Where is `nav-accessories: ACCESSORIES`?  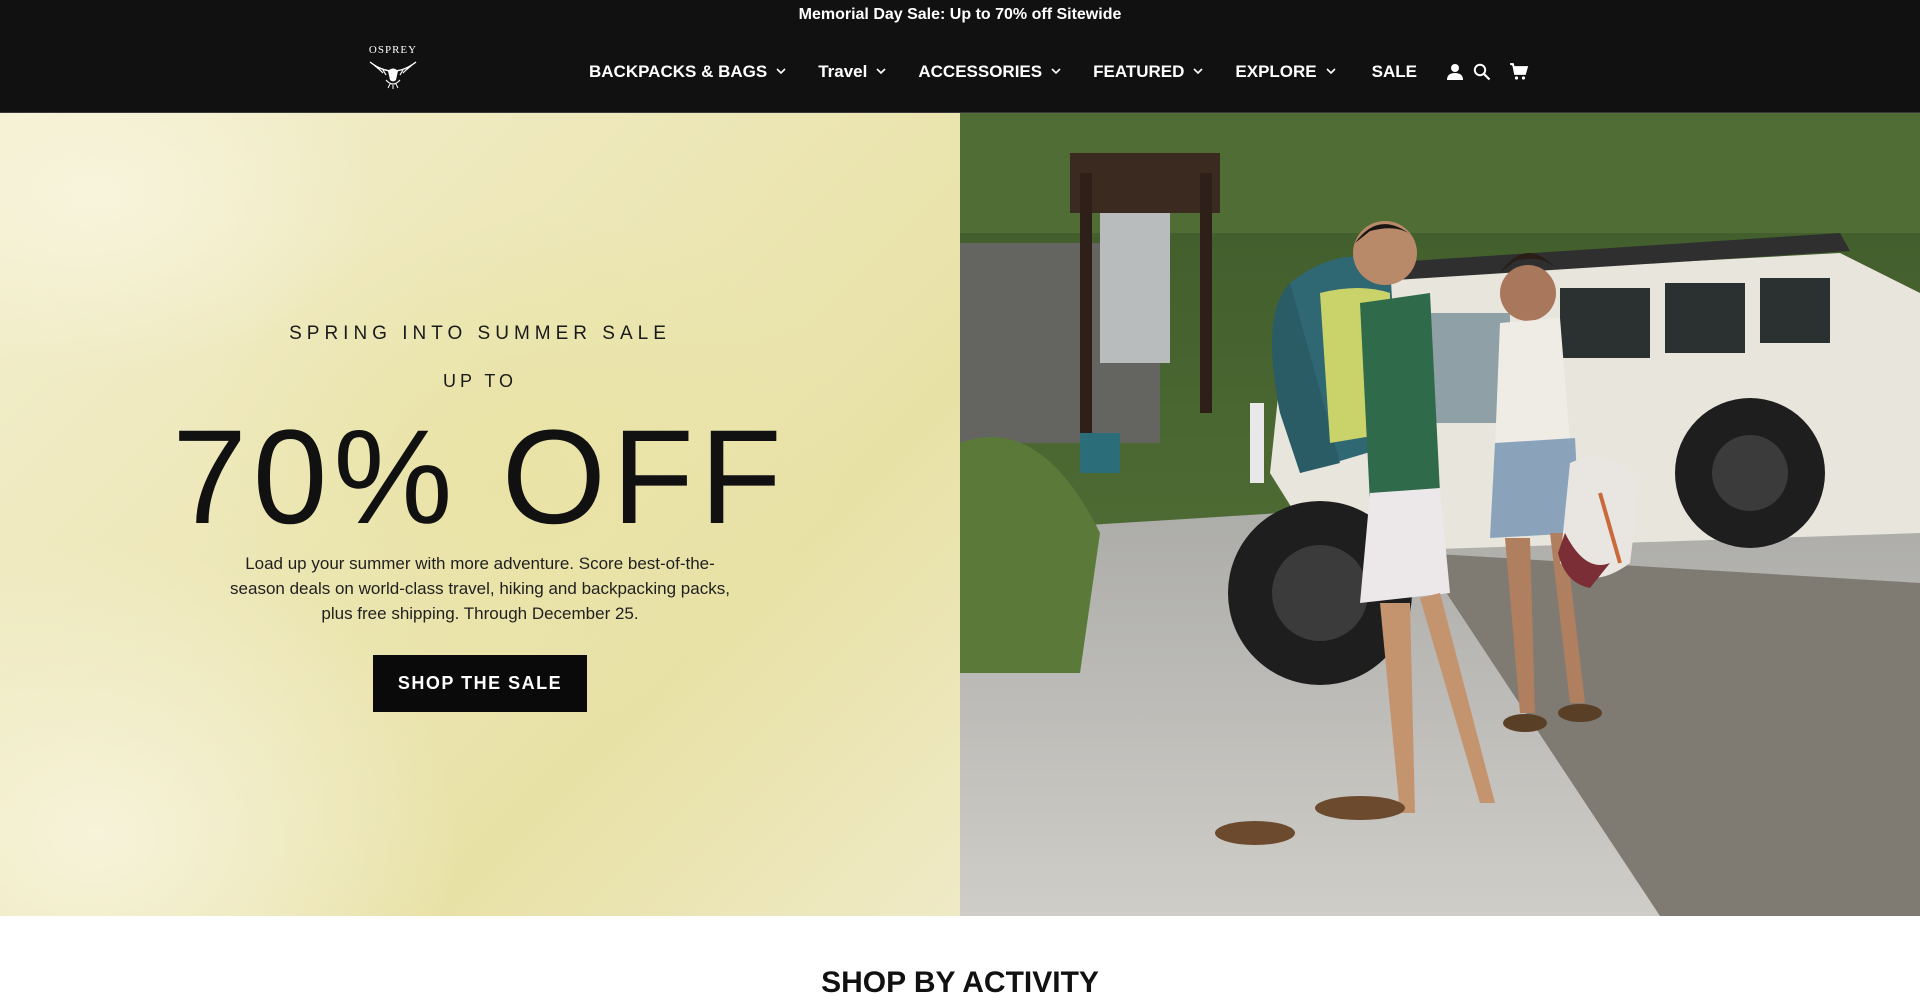
nav-accessories: ACCESSORIES is located at coordinates (989, 72).